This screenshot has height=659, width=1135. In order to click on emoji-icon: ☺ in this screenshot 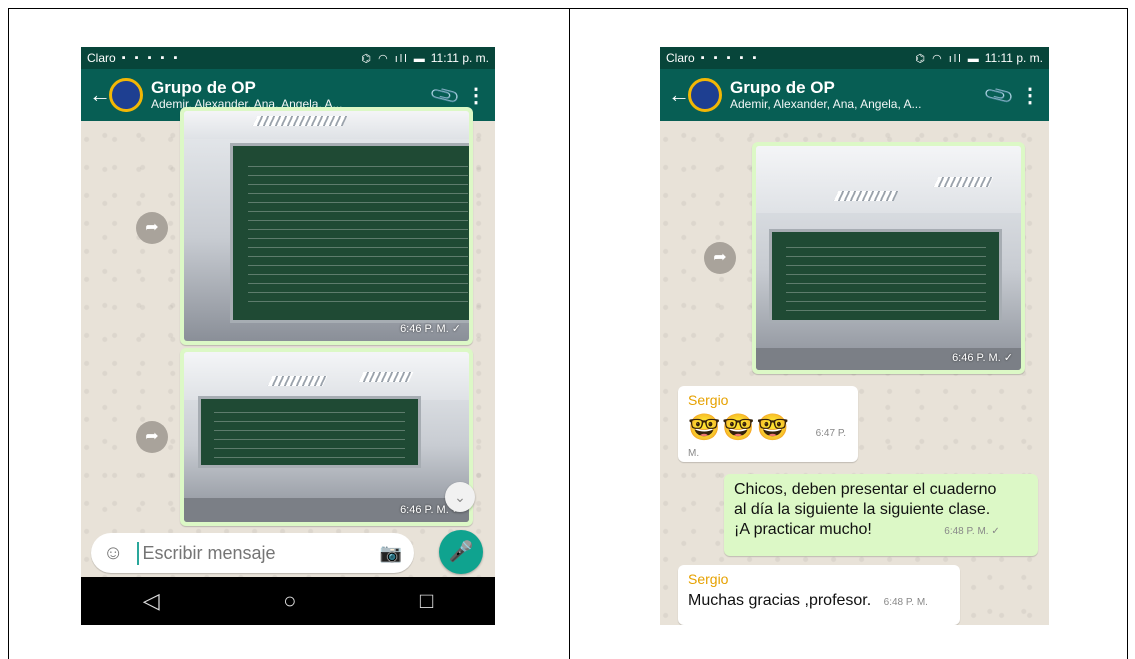, I will do `click(115, 553)`.